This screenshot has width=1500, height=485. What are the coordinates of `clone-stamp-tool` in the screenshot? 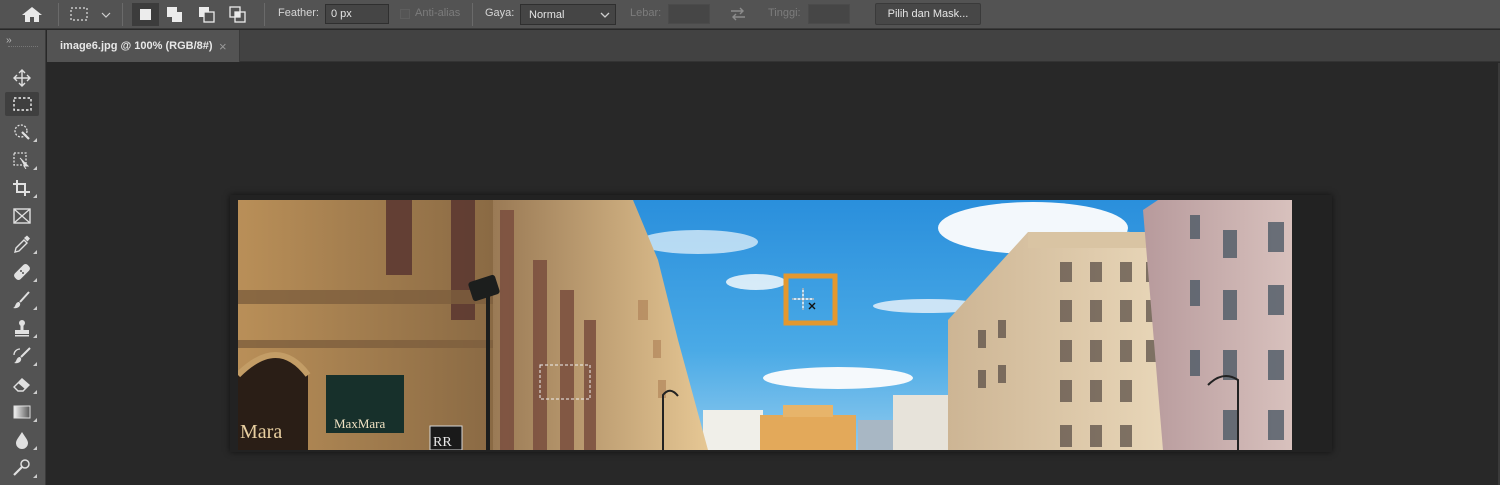 It's located at (22, 328).